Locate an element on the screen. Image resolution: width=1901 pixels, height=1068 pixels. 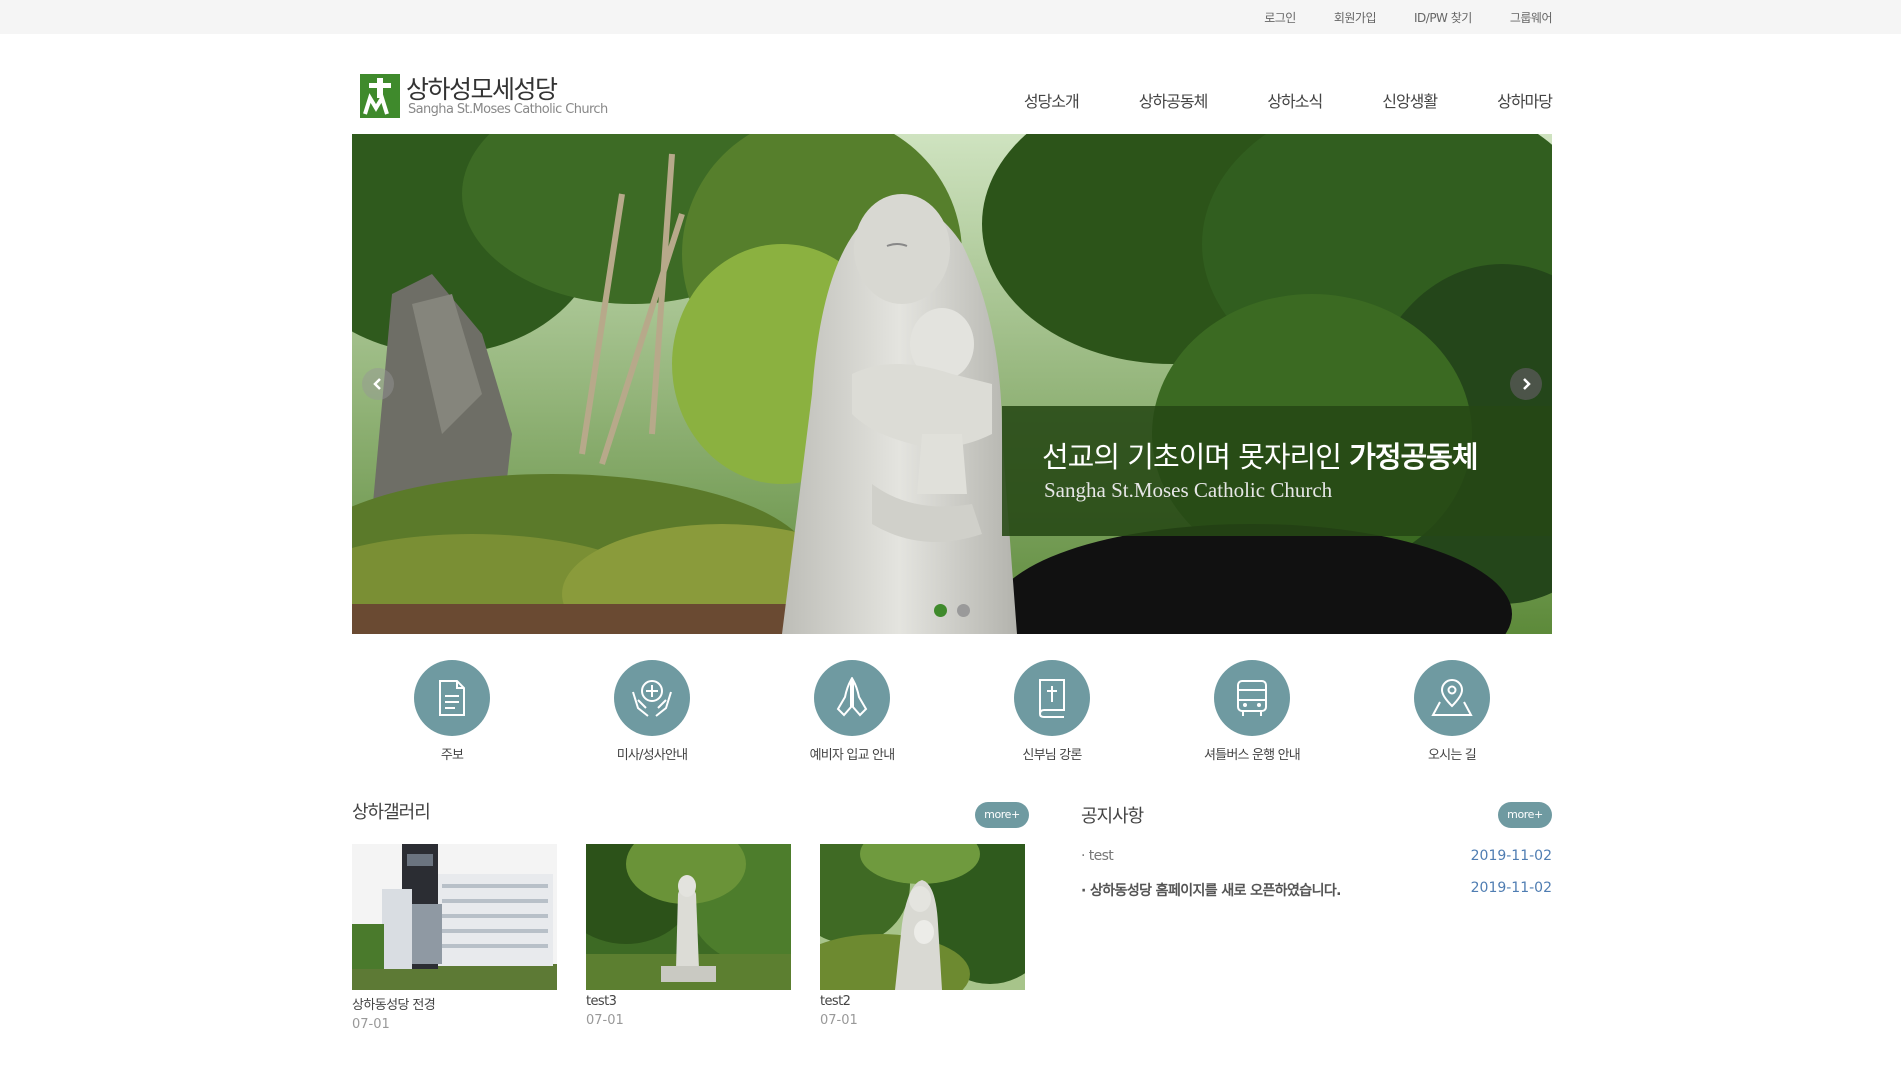
logo-subtitle: Sangha St.Moses Catholic Church is located at coordinates (508, 109).